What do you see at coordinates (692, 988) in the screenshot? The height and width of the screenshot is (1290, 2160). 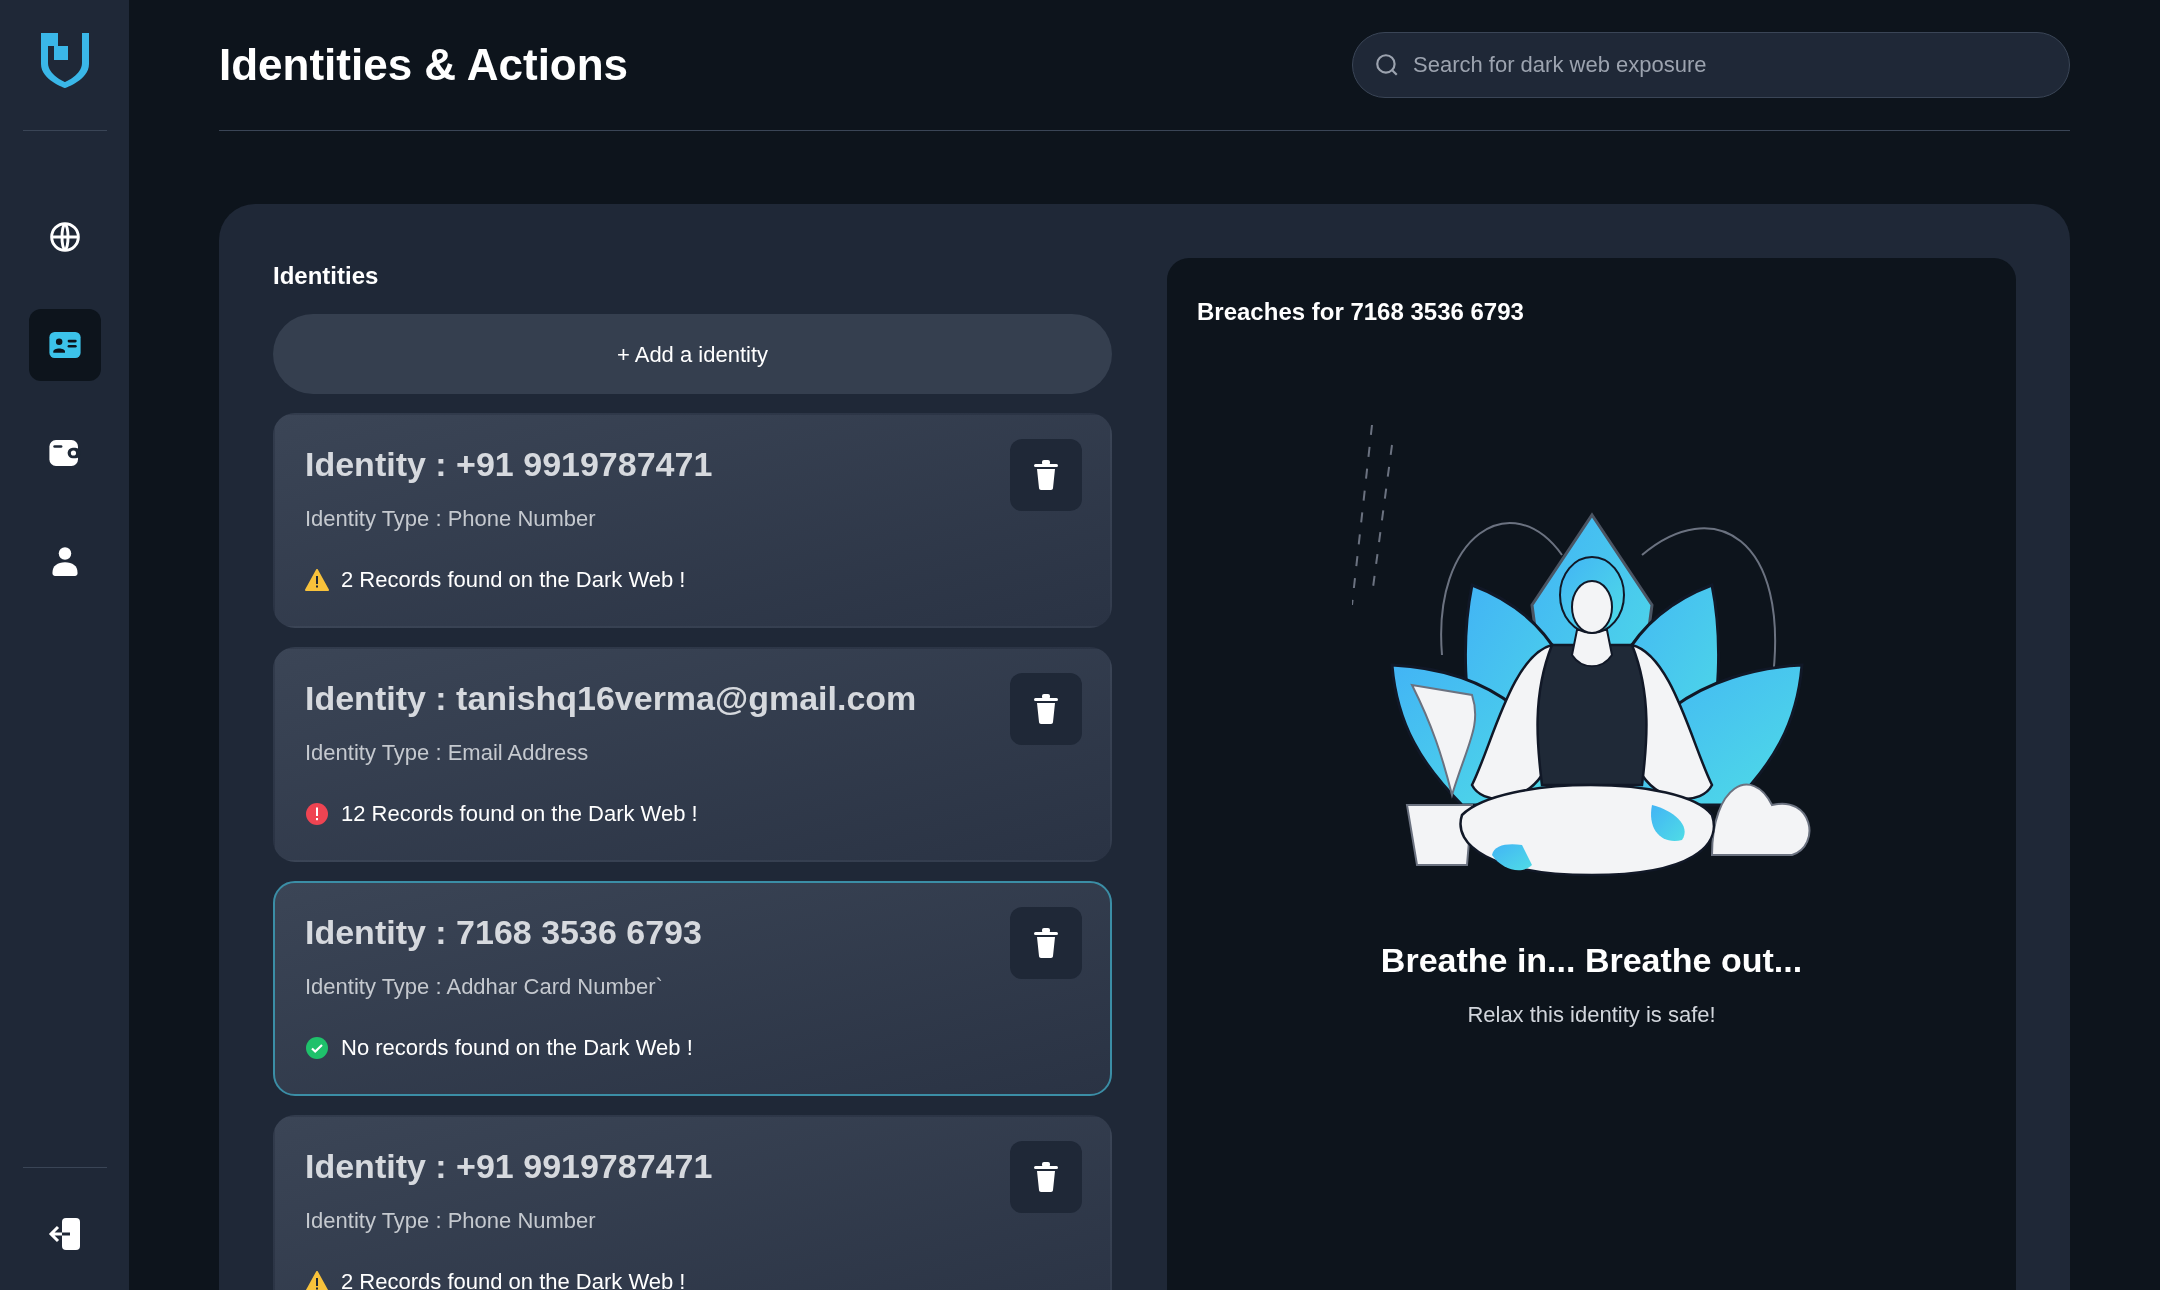 I see `identity-card: Identity : 7168 3536 6793 Identity Type : Addhar Card Number` No records found on the Dark Web !` at bounding box center [692, 988].